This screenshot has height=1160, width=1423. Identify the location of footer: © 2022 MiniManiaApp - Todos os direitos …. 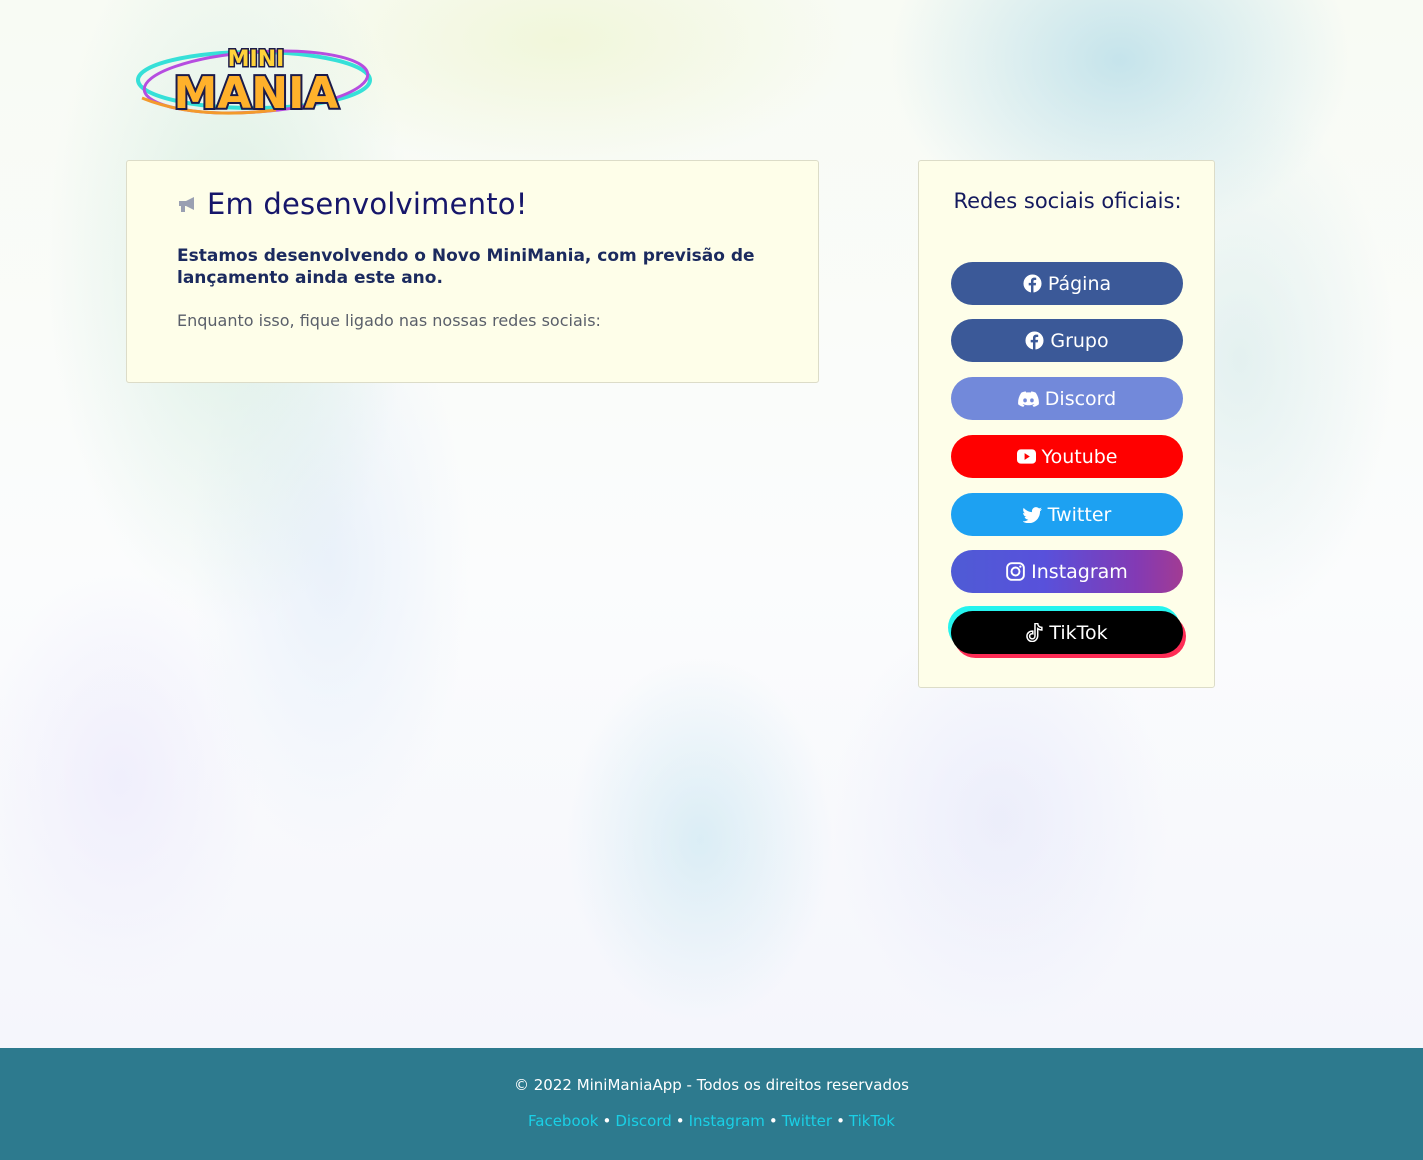
(711, 1104).